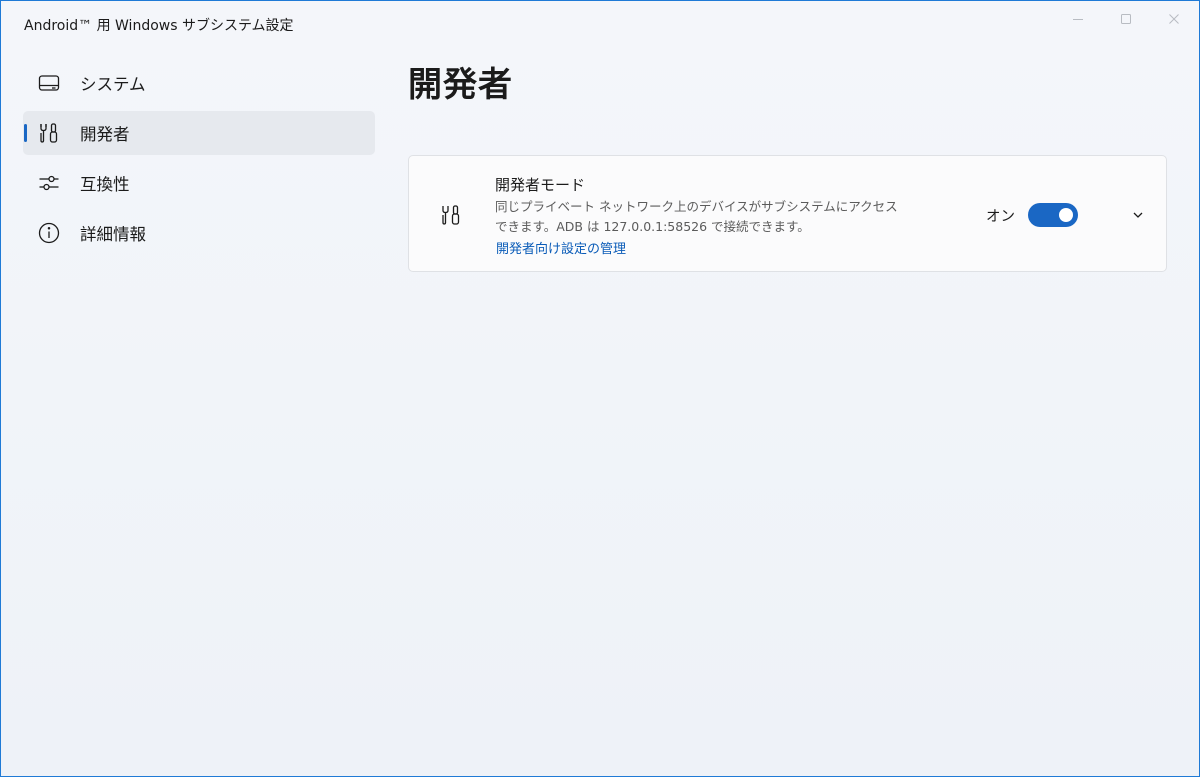 This screenshot has height=777, width=1200. I want to click on info-icon, so click(49, 233).